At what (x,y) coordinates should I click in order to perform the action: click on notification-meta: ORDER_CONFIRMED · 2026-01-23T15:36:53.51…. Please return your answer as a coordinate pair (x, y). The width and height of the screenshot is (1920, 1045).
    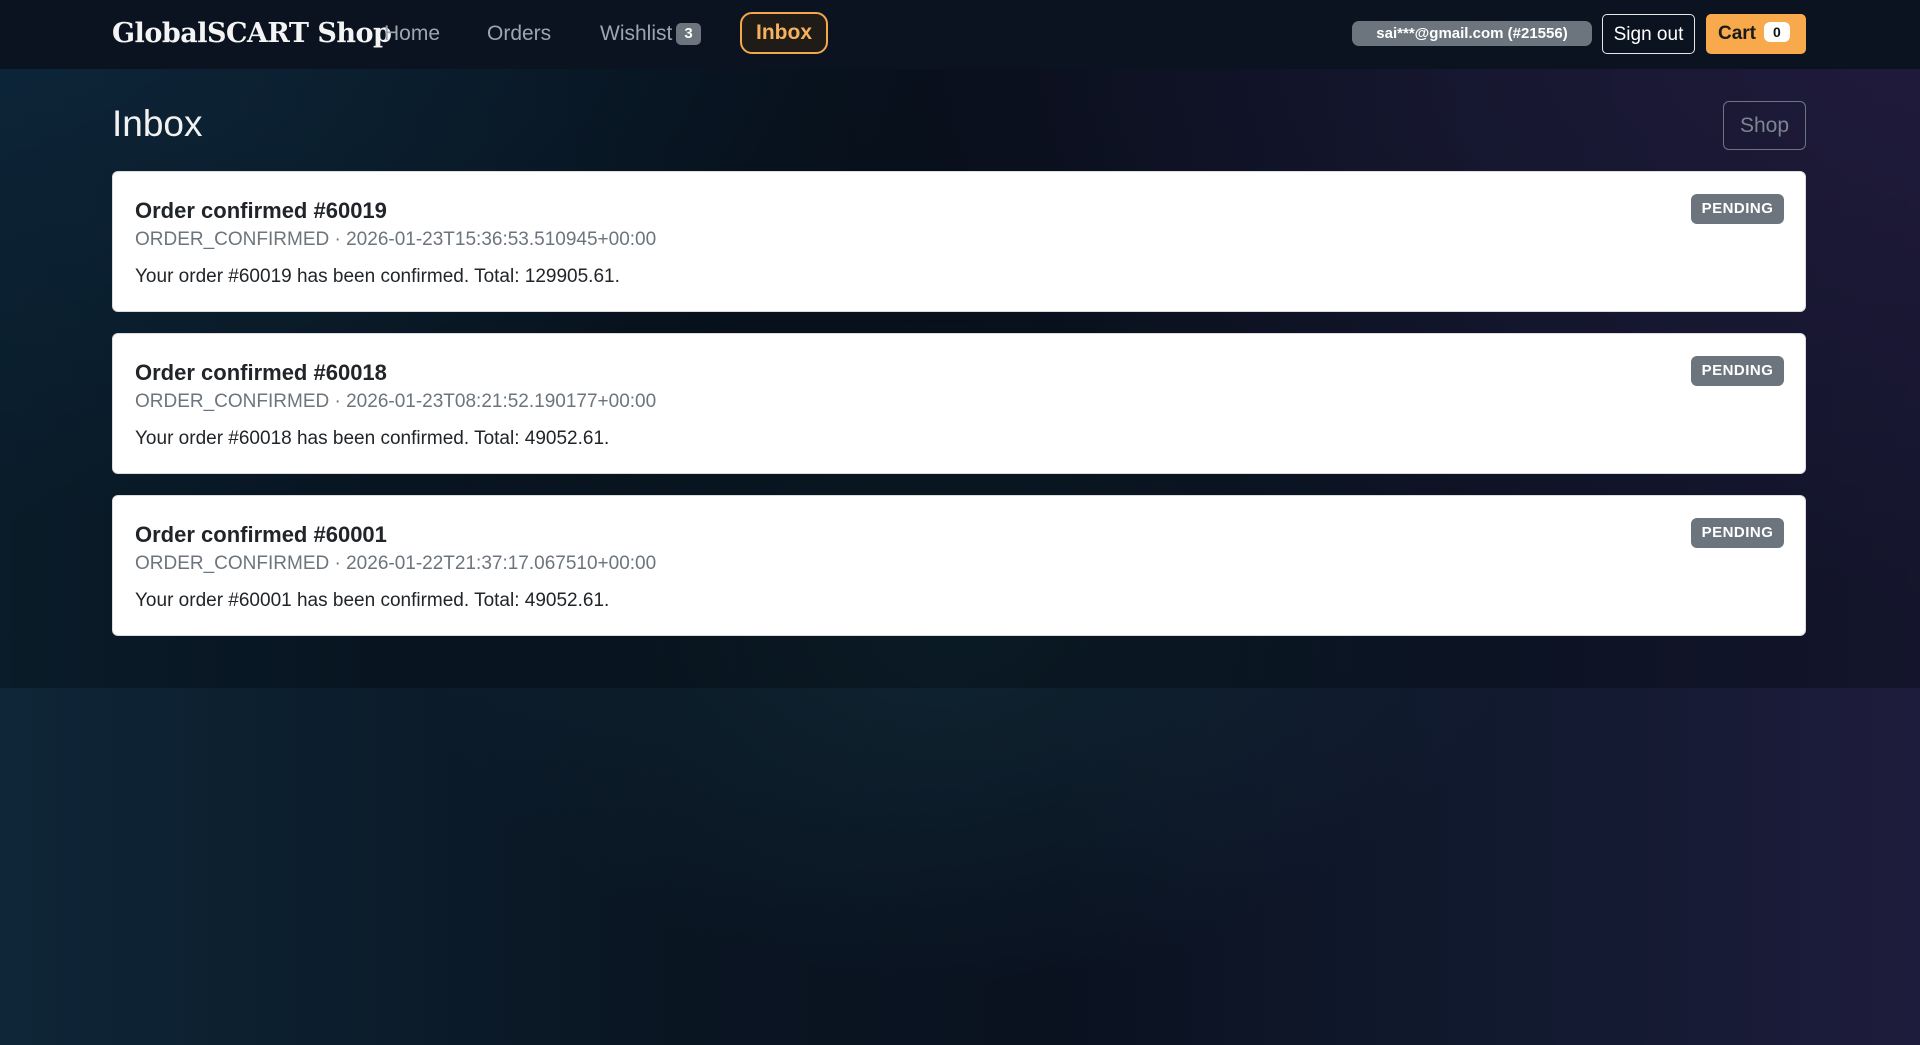
    Looking at the image, I should click on (396, 239).